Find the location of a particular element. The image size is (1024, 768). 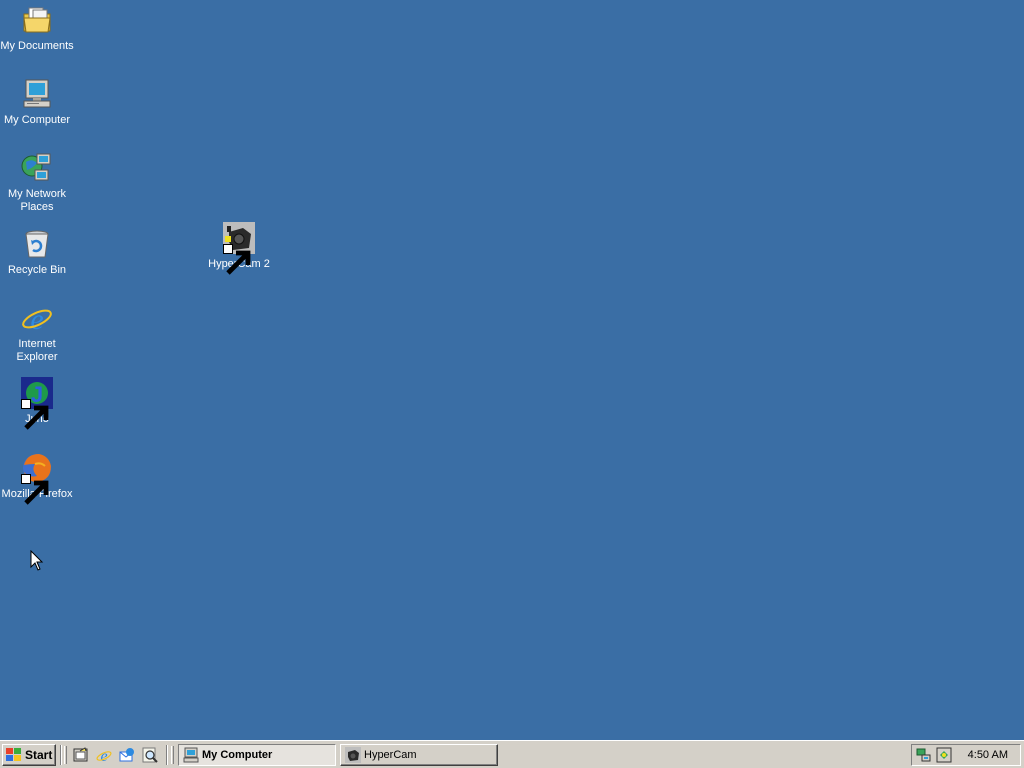

desktop-icon-recycle-bin: Recycle Bin is located at coordinates (37, 252).